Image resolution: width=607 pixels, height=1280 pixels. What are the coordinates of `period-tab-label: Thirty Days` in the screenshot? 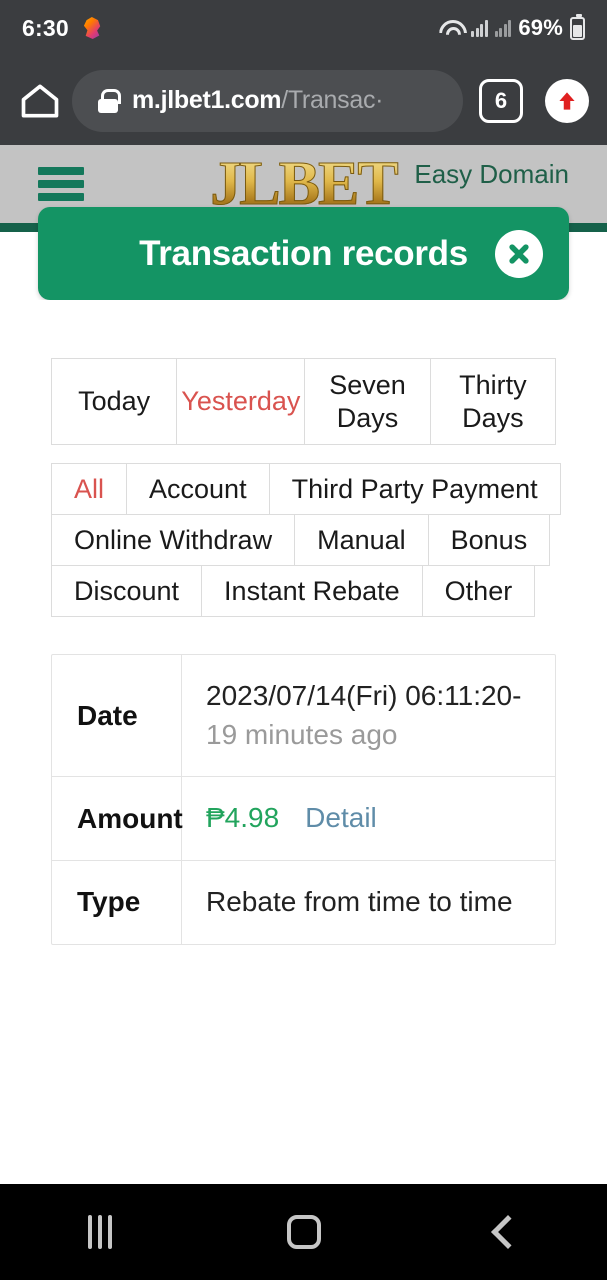 It's located at (493, 401).